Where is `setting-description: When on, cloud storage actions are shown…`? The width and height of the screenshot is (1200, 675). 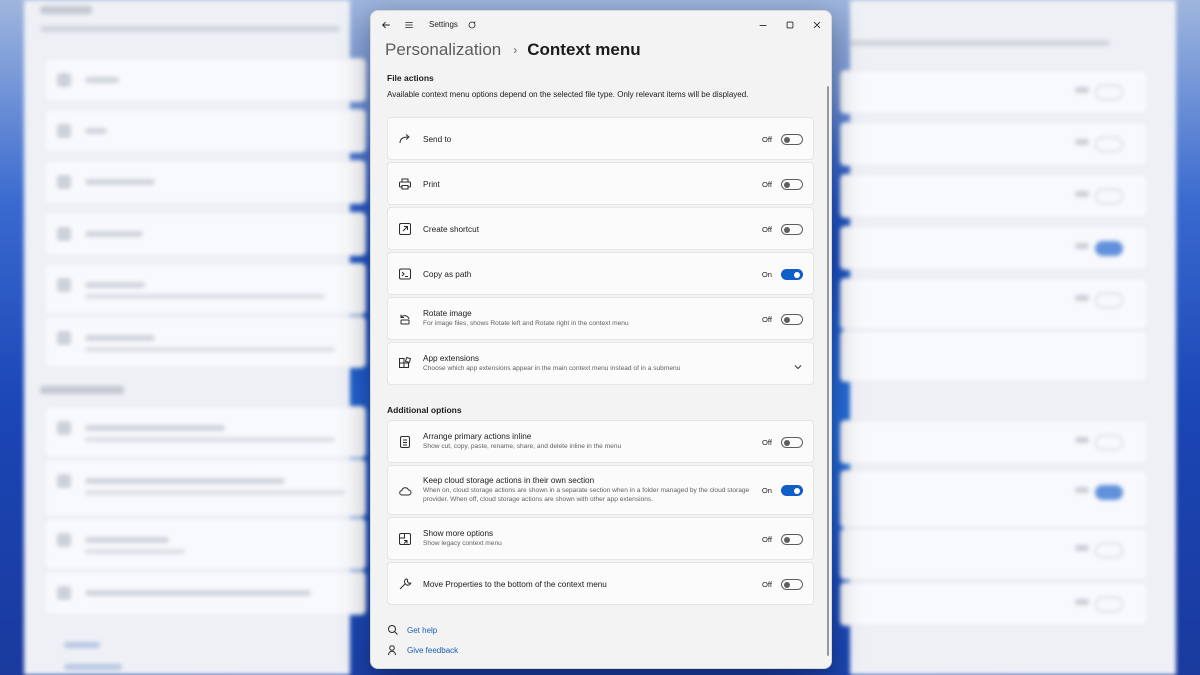
setting-description: When on, cloud storage actions are shown… is located at coordinates (586, 495).